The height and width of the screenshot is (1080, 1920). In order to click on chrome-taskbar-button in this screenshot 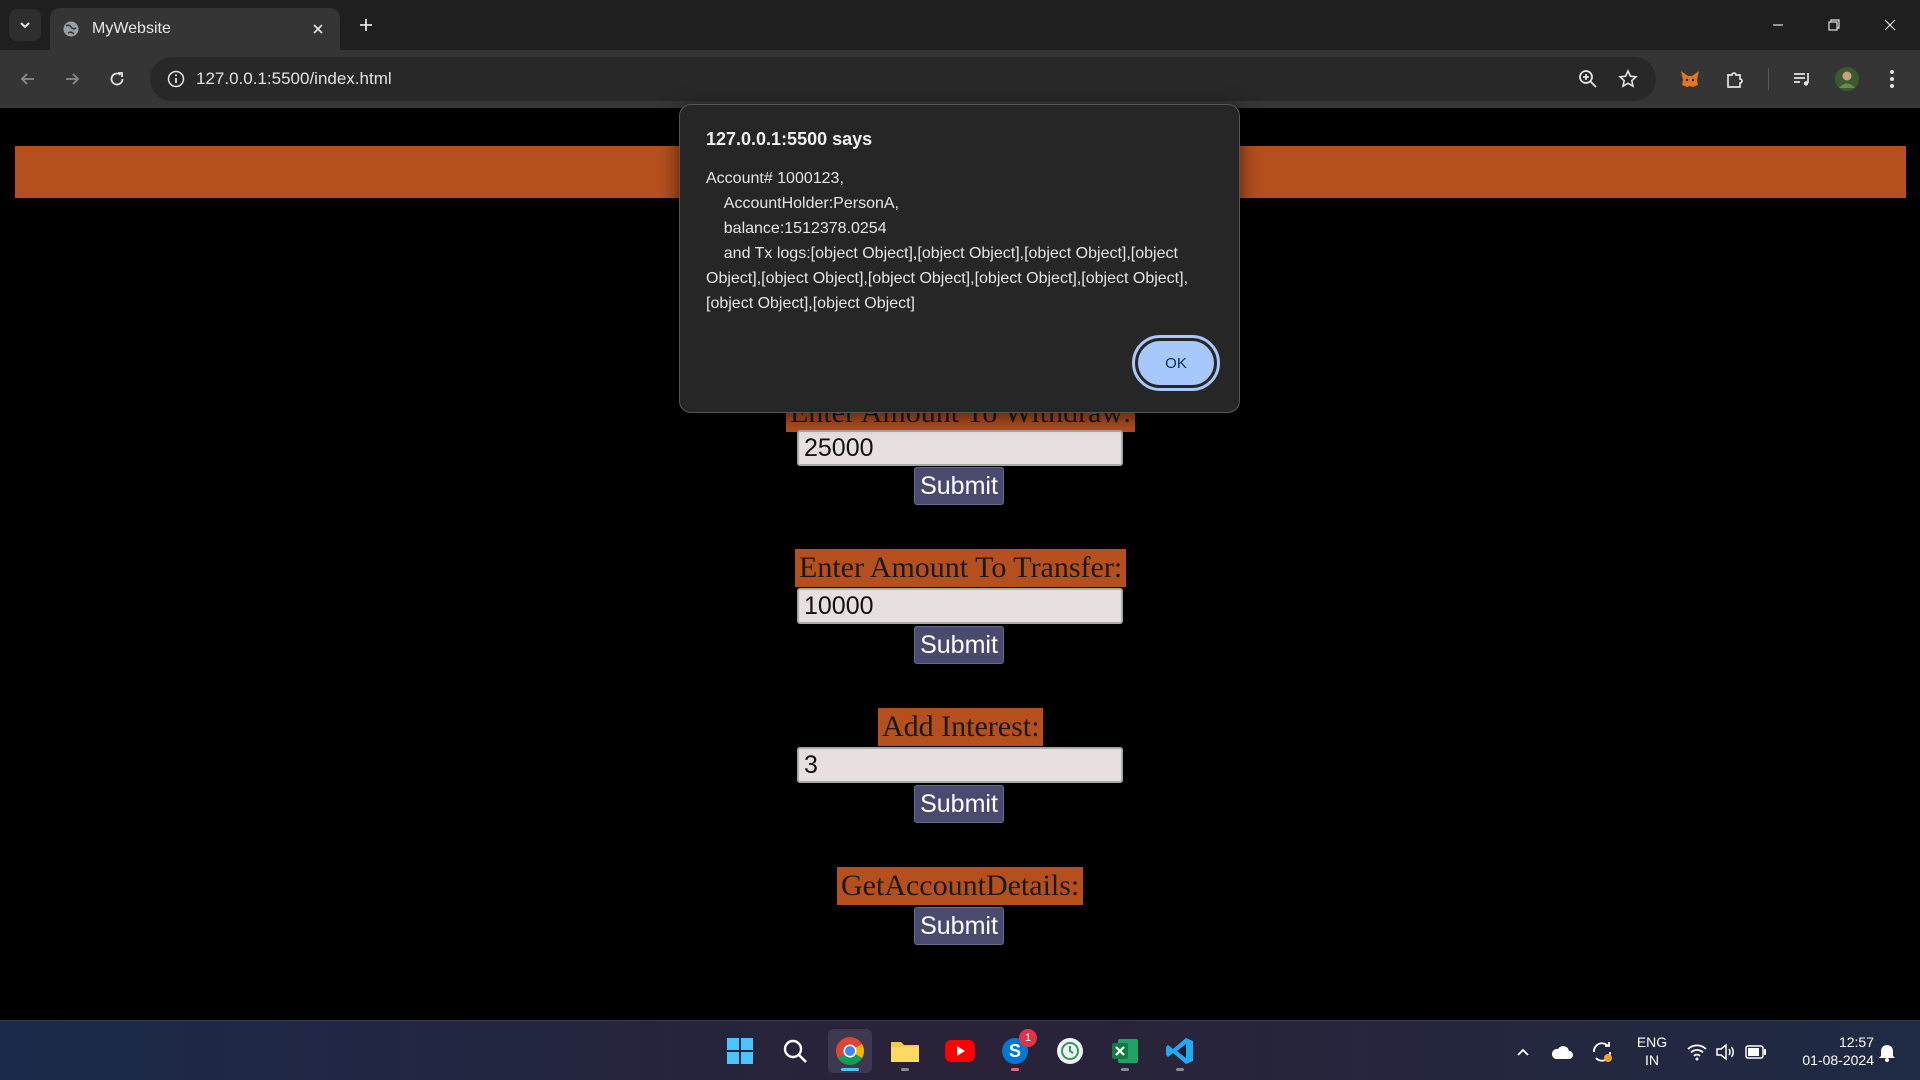, I will do `click(850, 1051)`.